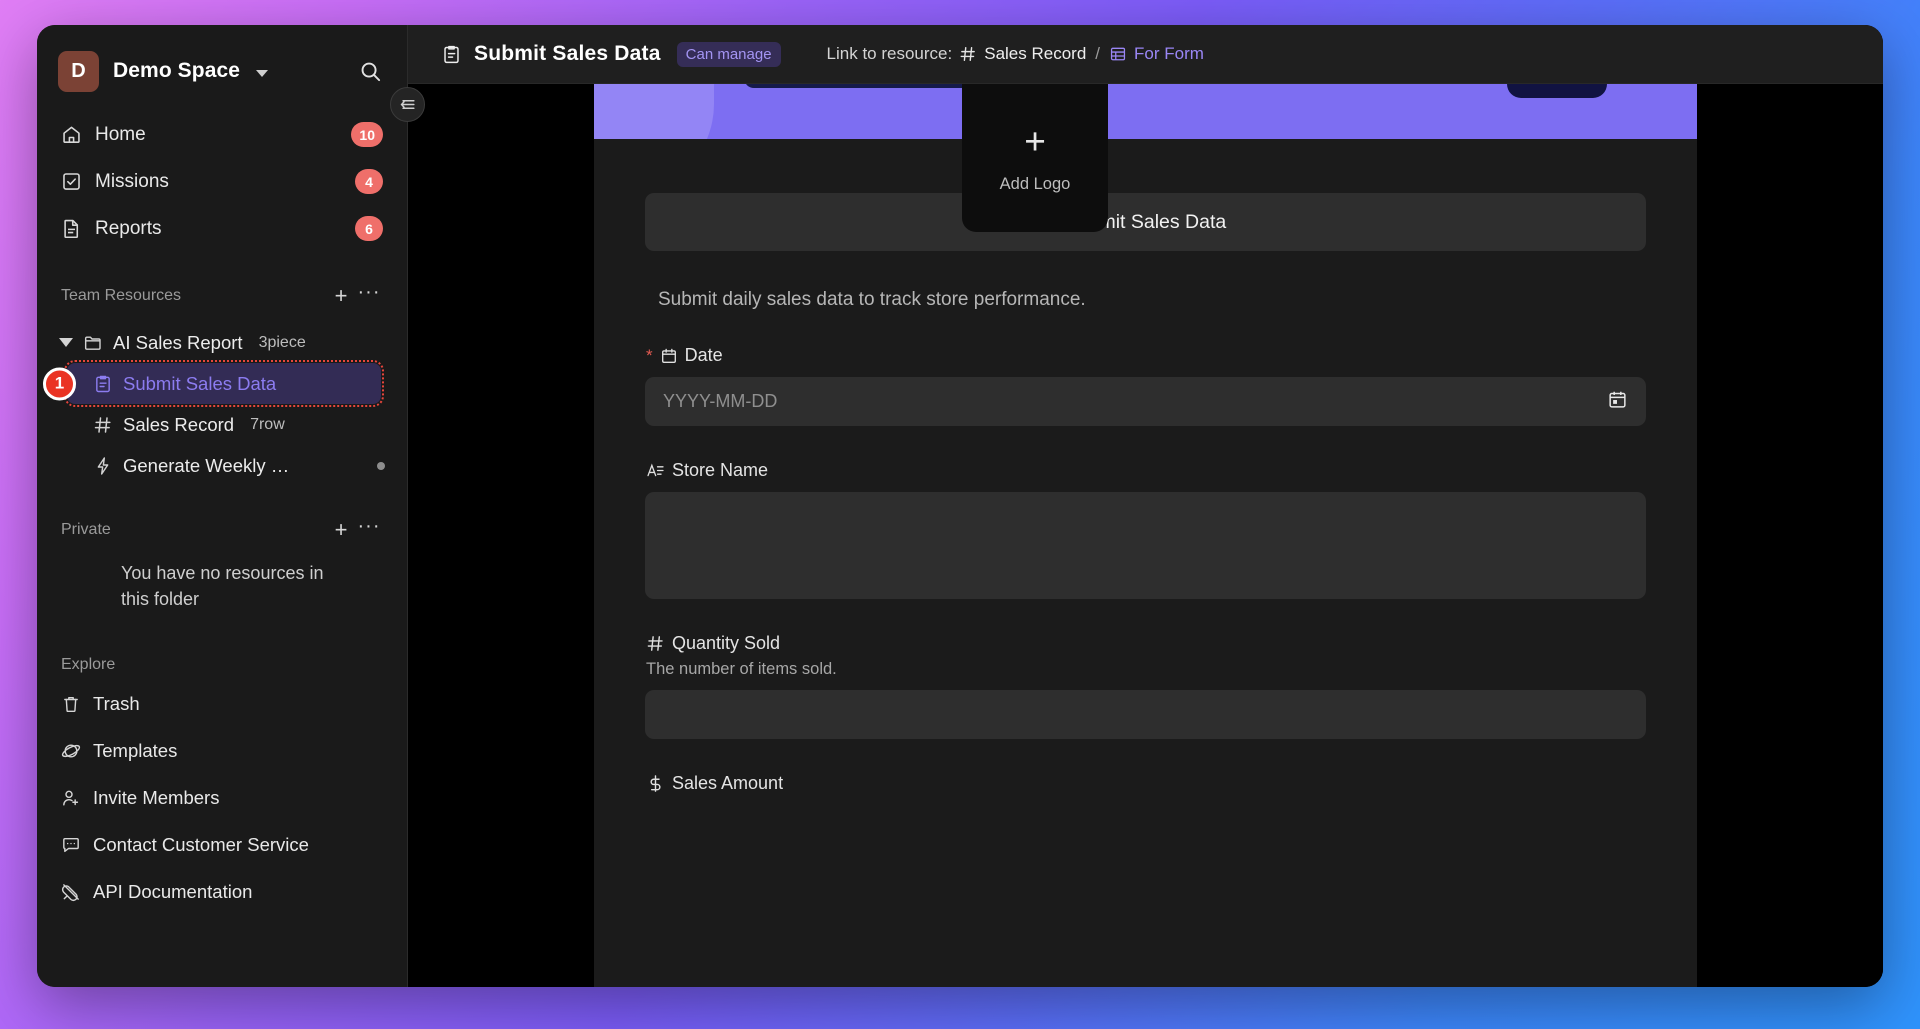 The image size is (1920, 1029). What do you see at coordinates (201, 844) in the screenshot?
I see `sidebar-item-label: Contact Customer Service` at bounding box center [201, 844].